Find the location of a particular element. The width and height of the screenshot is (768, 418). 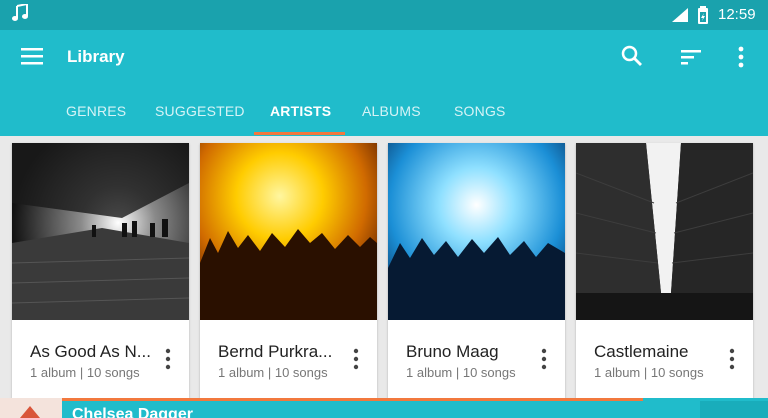

artist-card: Bruno Maag 1 album | 10 songs is located at coordinates (476, 270).